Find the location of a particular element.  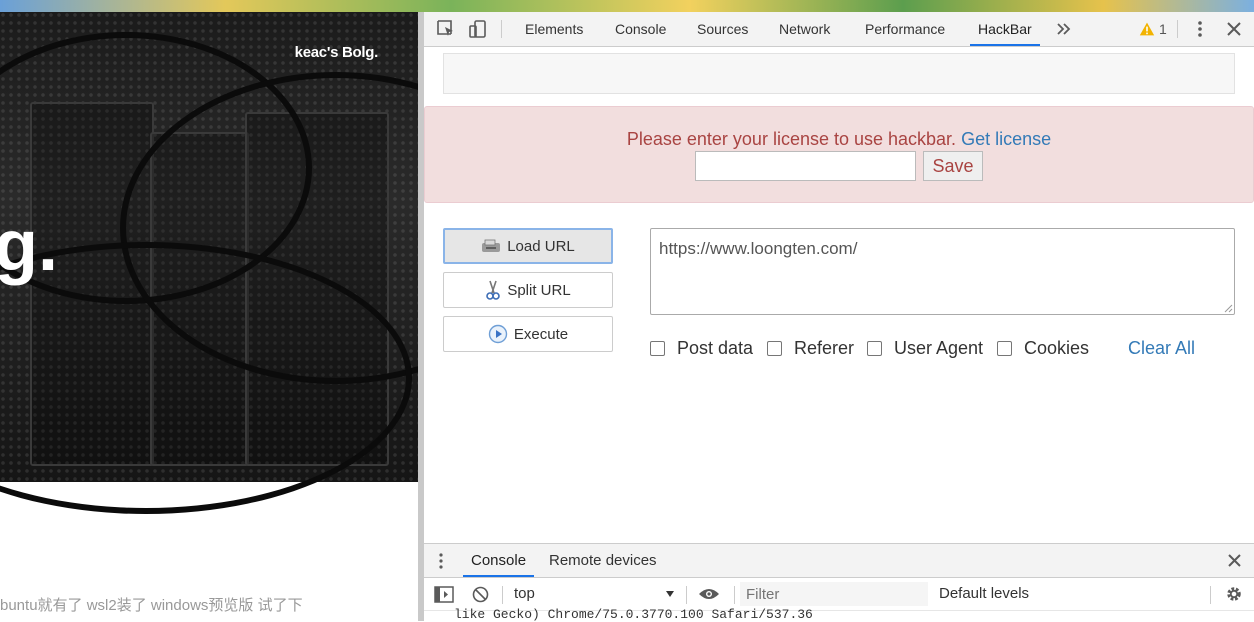

referer-option: Referer is located at coordinates (810, 348).